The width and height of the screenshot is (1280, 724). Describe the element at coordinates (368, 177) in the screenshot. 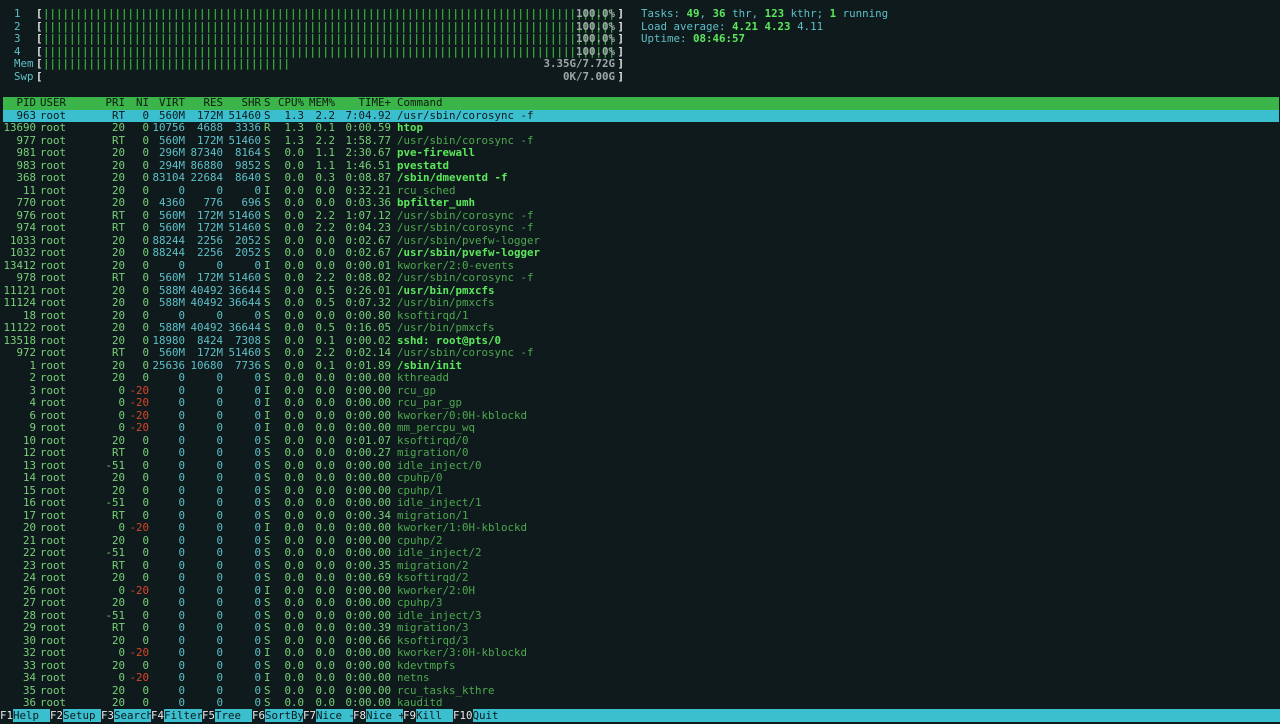

I see `time-cell: 0:08.87` at that location.